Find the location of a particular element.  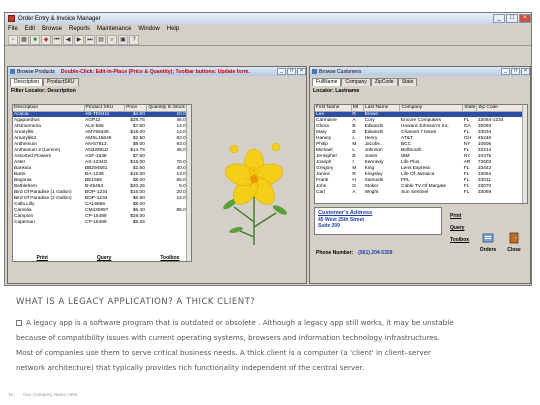

tab-company: Company is located at coordinates (356, 82).